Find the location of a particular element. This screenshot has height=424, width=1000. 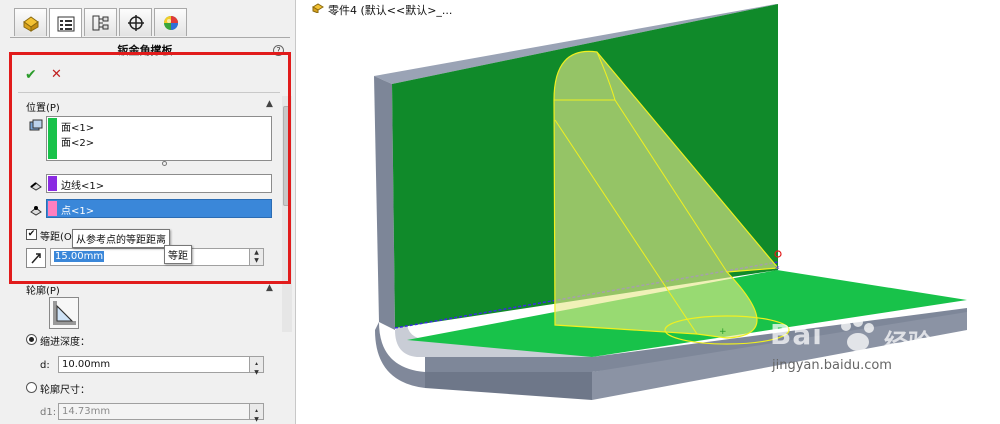

watermark-main: Bai is located at coordinates (796, 334).